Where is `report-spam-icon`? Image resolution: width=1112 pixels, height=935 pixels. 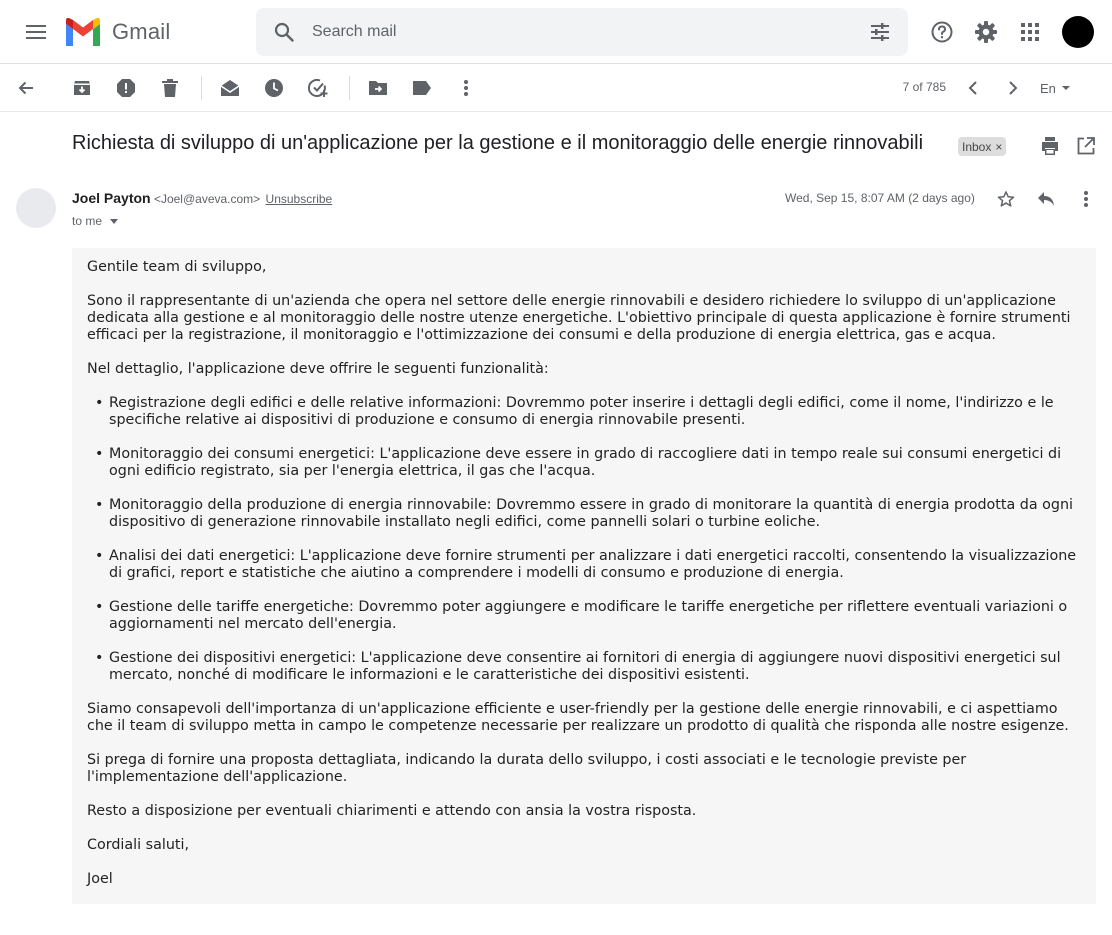 report-spam-icon is located at coordinates (126, 88).